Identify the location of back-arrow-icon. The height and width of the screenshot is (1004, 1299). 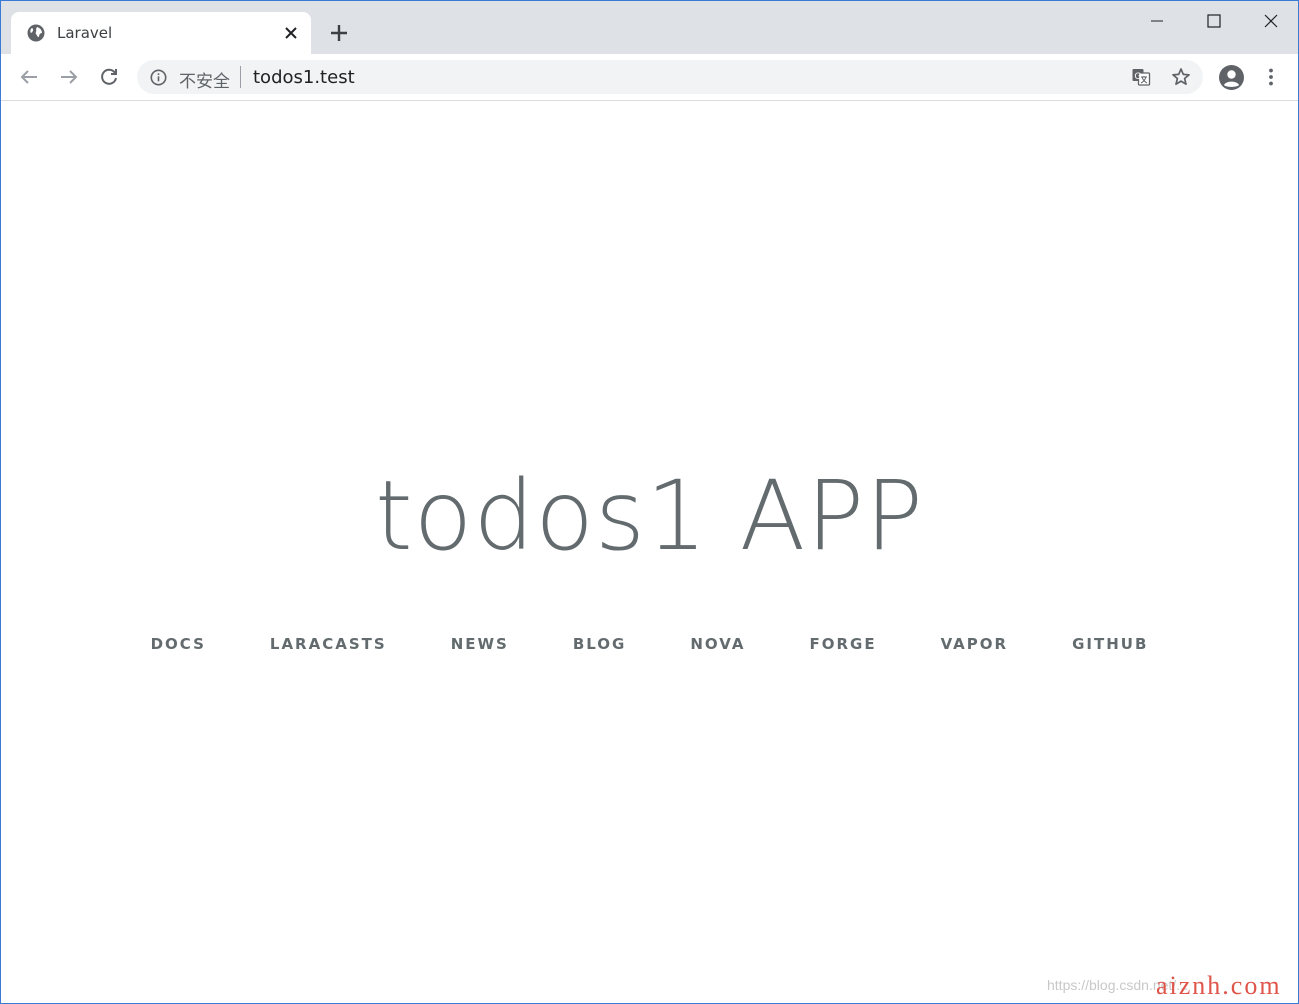
(29, 77).